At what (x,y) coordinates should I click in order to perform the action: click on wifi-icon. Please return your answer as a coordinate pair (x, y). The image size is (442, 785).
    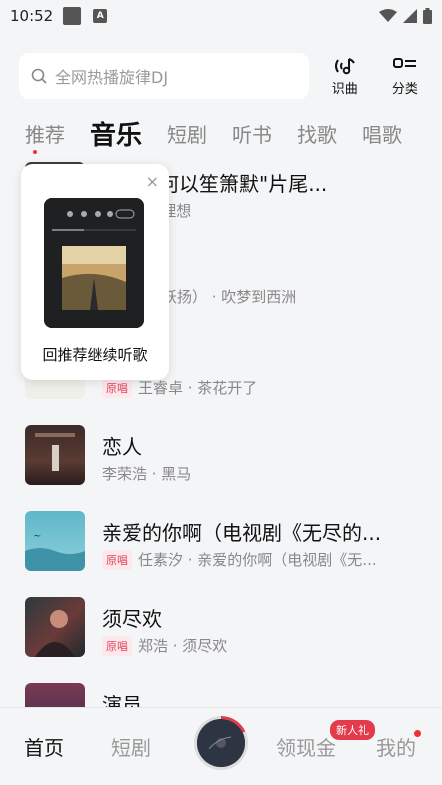
    Looking at the image, I should click on (388, 15).